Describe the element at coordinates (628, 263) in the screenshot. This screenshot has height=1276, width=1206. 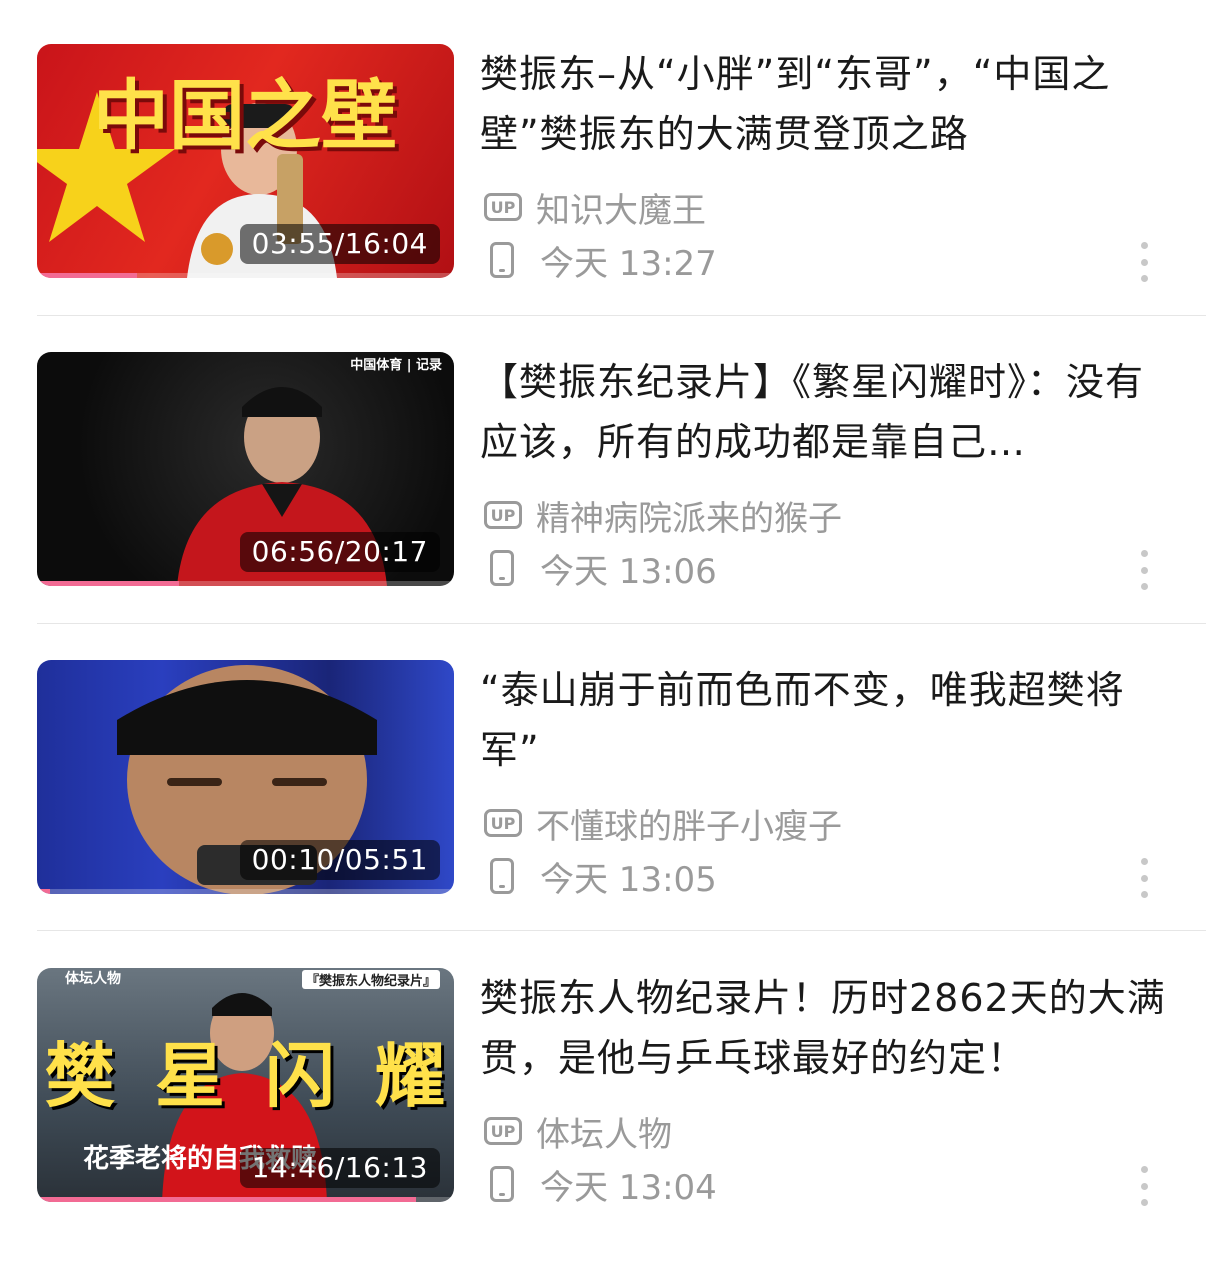
I see `watch-time: 今天 13:27` at that location.